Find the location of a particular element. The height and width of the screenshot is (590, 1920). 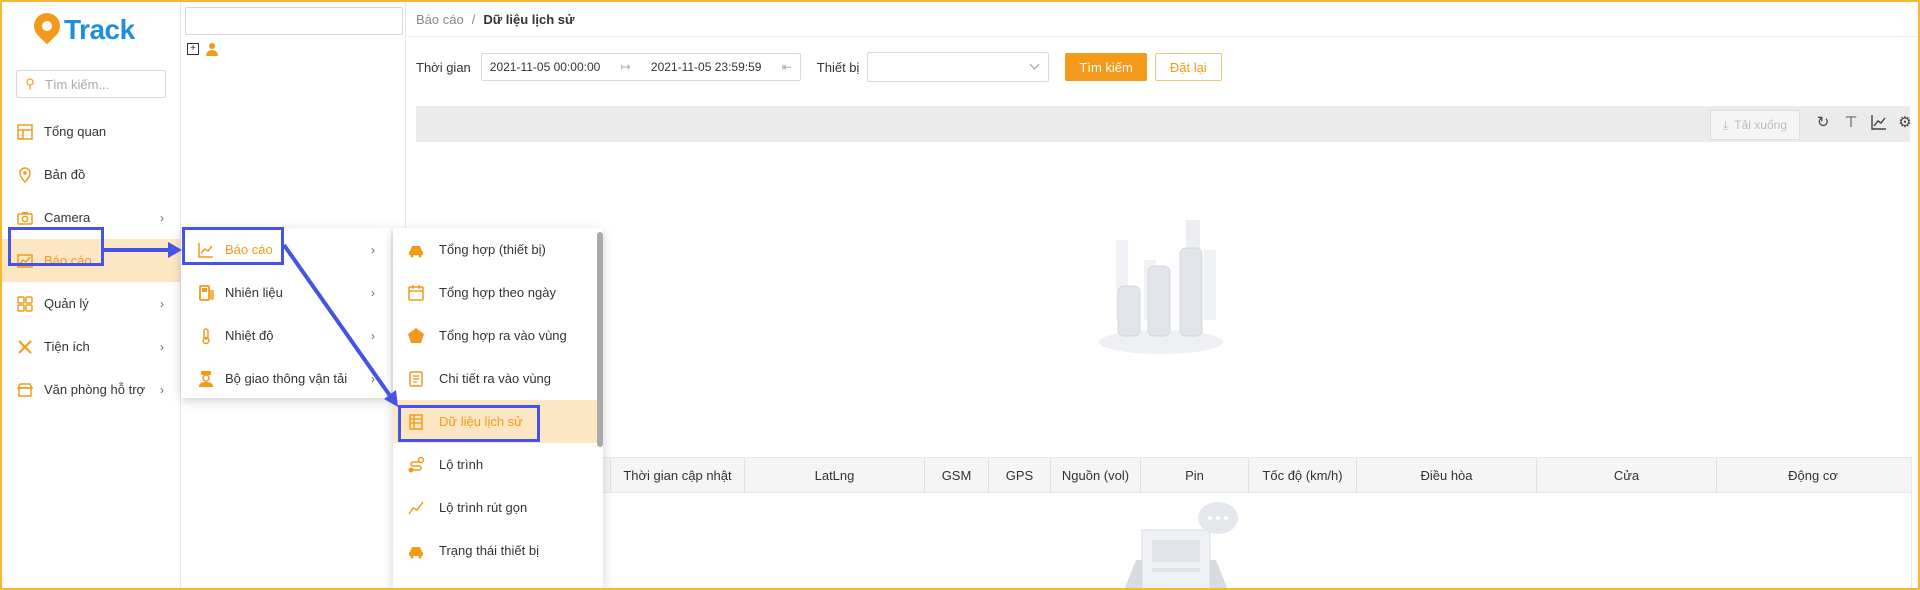

officer-icon is located at coordinates (206, 378).